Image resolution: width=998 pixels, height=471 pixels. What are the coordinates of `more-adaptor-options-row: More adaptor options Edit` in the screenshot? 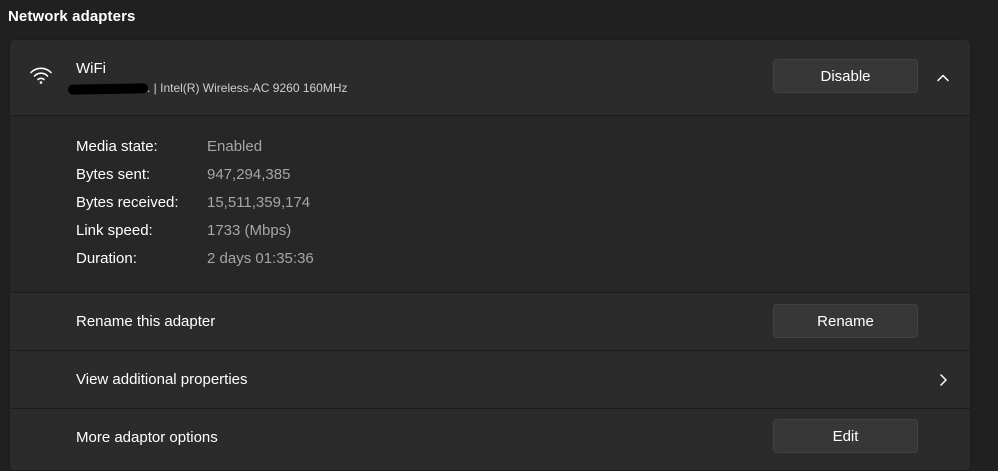 It's located at (490, 437).